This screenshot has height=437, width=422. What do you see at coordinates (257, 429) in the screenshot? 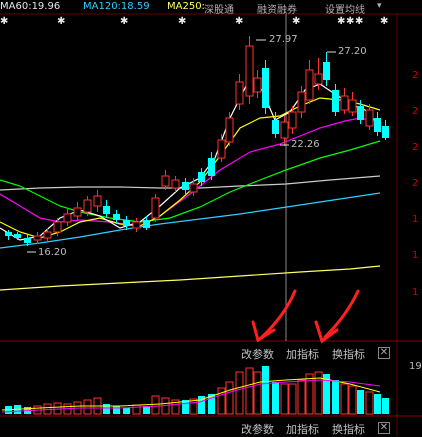
I see `change-params-button-2: 改参数` at bounding box center [257, 429].